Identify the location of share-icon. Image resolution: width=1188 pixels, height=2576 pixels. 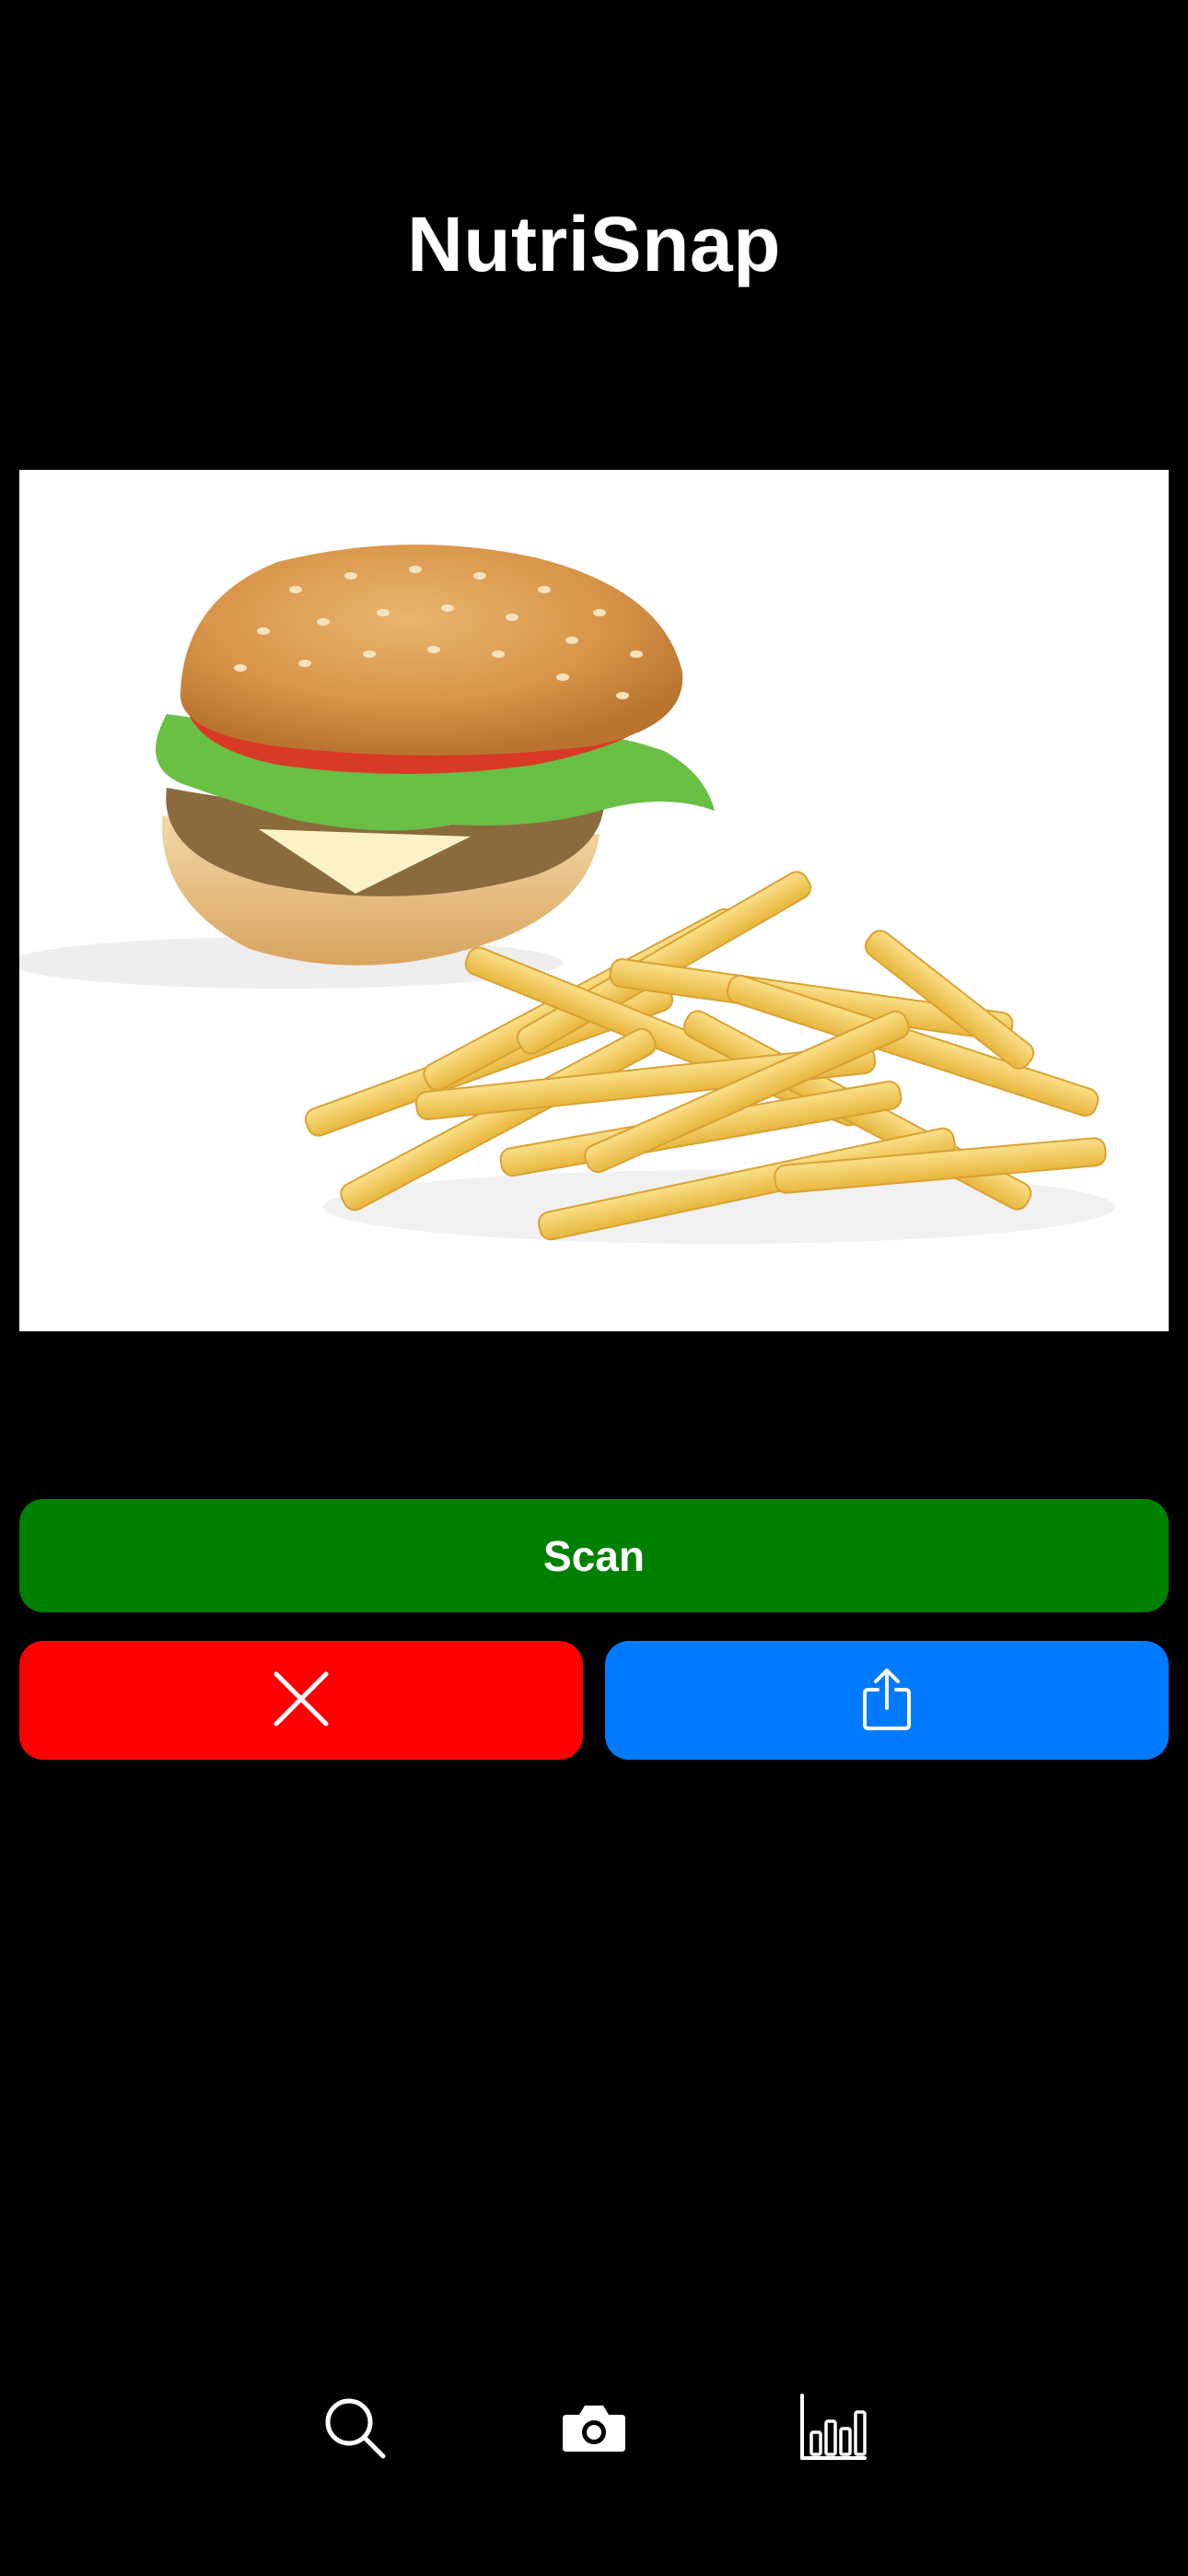
(887, 1700).